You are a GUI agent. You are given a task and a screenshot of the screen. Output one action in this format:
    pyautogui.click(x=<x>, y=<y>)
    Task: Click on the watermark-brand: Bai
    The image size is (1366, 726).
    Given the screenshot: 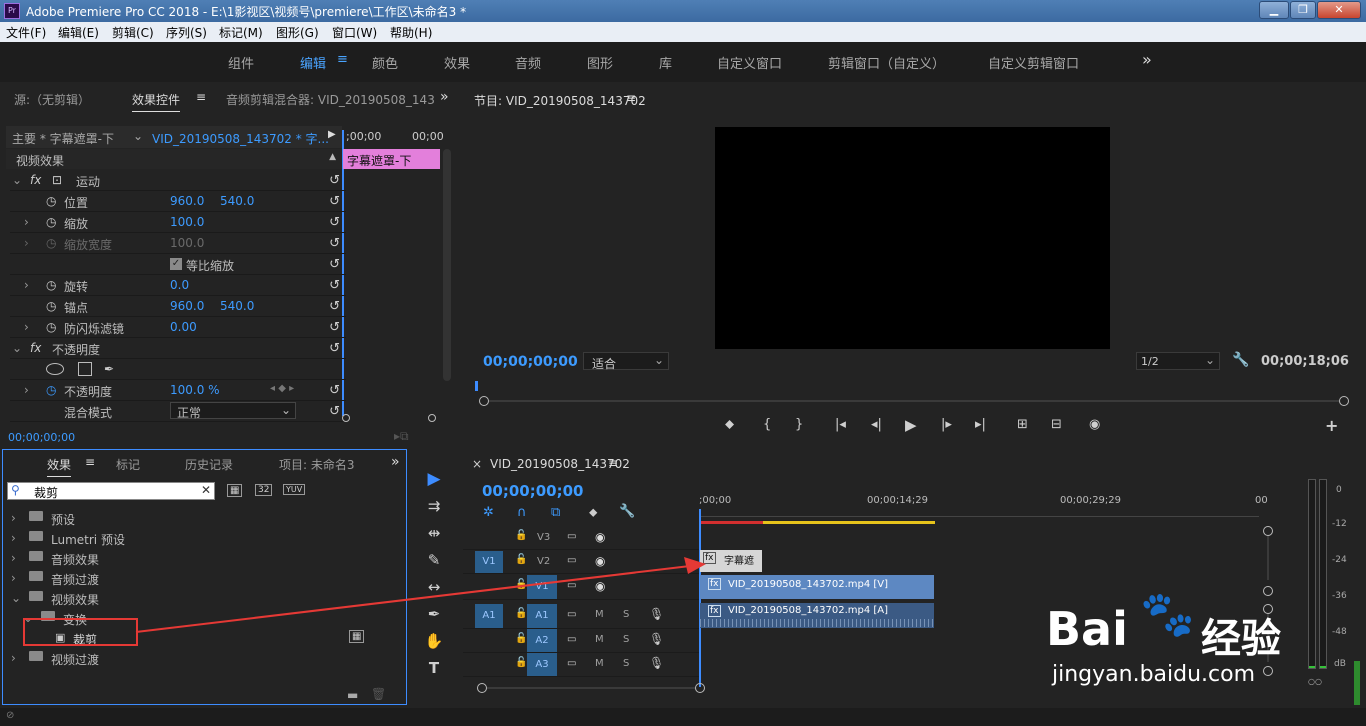 What is the action you would take?
    pyautogui.click(x=1087, y=629)
    